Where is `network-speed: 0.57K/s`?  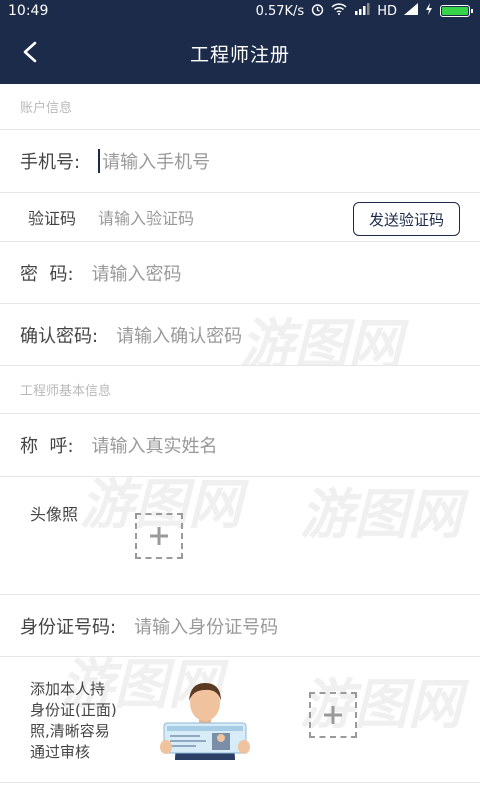
network-speed: 0.57K/s is located at coordinates (280, 11).